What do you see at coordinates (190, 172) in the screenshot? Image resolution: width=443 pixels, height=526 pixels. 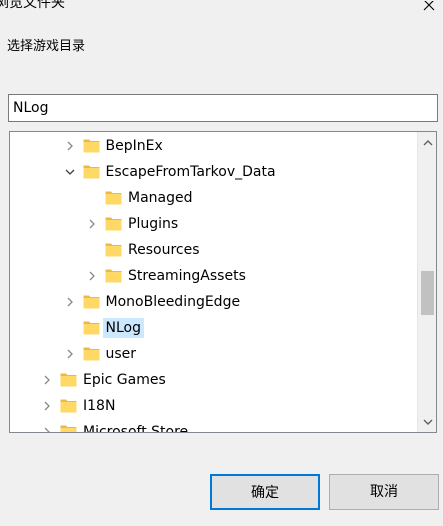 I see `tree-item-label: EscapeFromTarkov_Data` at bounding box center [190, 172].